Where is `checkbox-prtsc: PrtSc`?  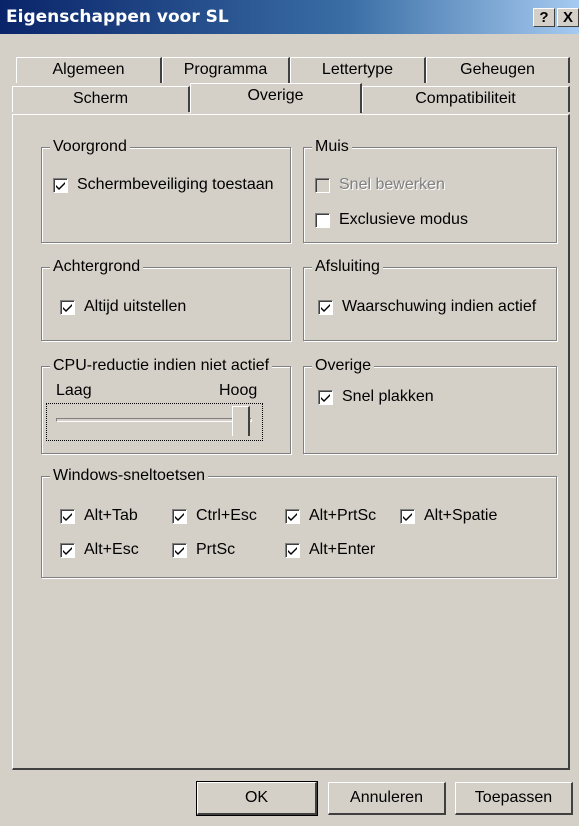
checkbox-prtsc: PrtSc is located at coordinates (203, 550).